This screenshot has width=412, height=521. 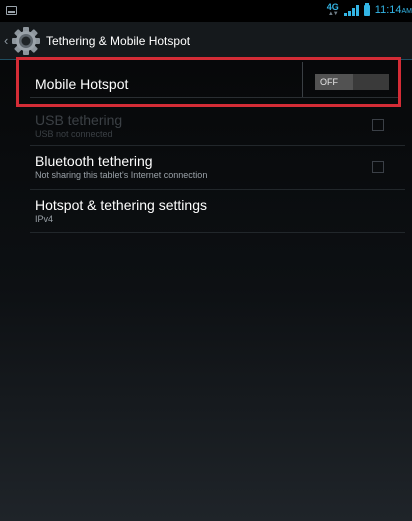 I want to click on clock: 11:14AM, so click(x=393, y=10).